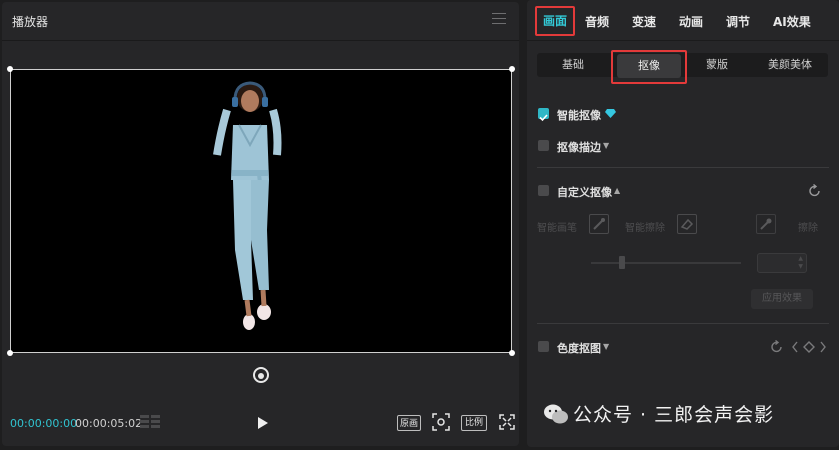  What do you see at coordinates (738, 21) in the screenshot?
I see `tab-adjust: 调节` at bounding box center [738, 21].